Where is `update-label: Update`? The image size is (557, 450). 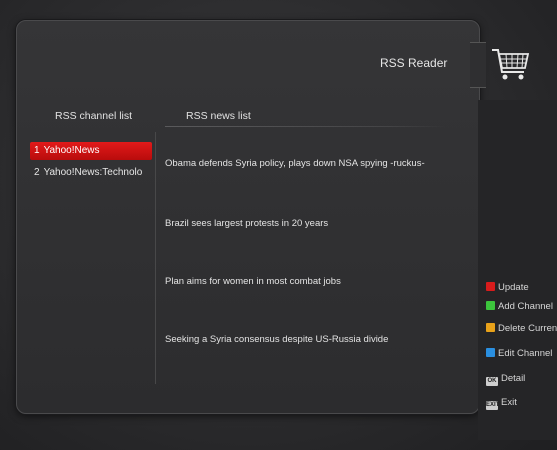 update-label: Update is located at coordinates (513, 287).